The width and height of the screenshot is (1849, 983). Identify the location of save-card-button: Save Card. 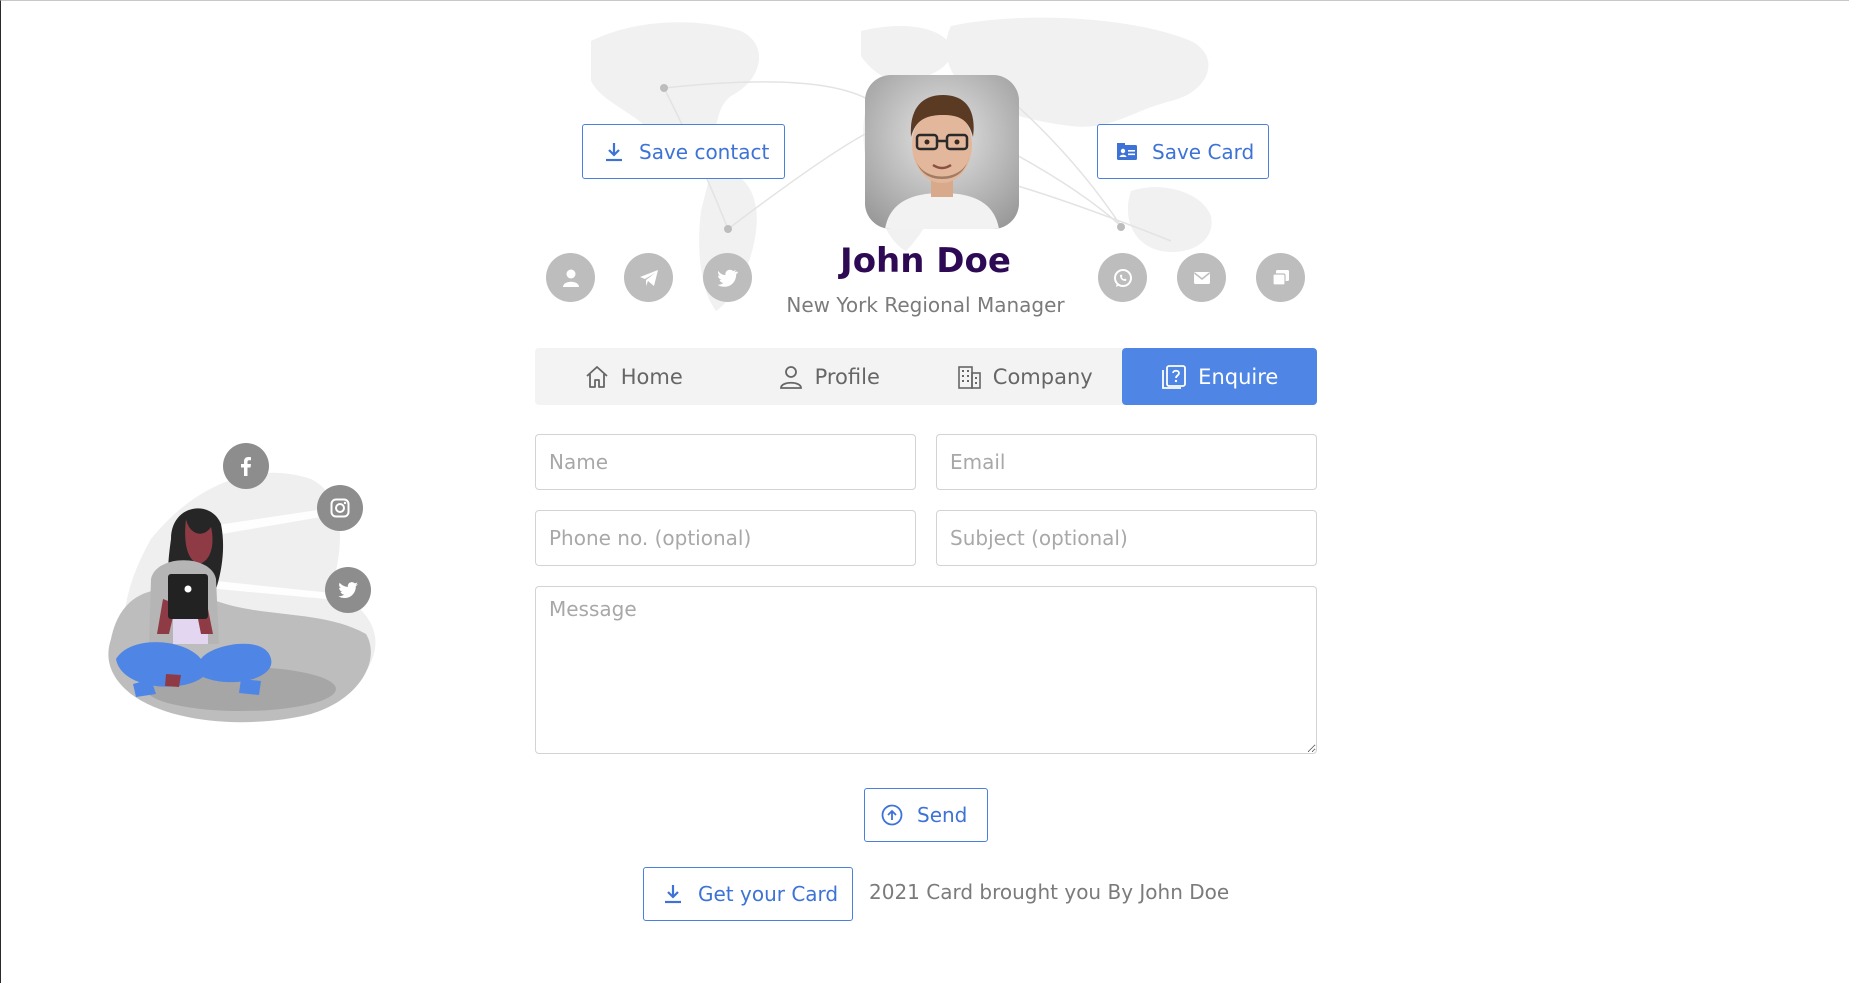
(1183, 151).